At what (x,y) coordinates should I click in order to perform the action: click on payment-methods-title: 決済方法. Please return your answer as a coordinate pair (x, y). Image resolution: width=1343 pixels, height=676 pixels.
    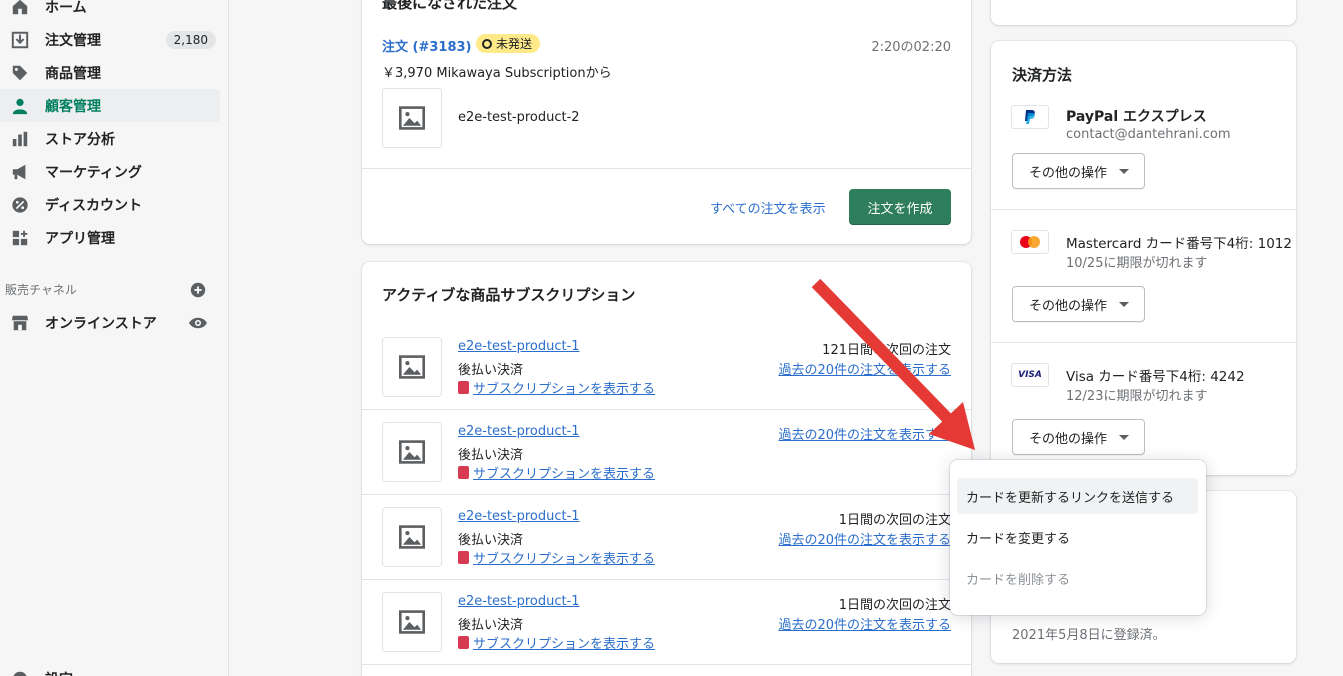
    Looking at the image, I should click on (1042, 75).